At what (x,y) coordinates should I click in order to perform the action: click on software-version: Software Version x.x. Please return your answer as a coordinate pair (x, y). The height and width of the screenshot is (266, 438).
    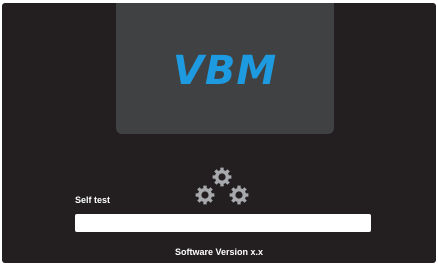
    Looking at the image, I should click on (219, 252).